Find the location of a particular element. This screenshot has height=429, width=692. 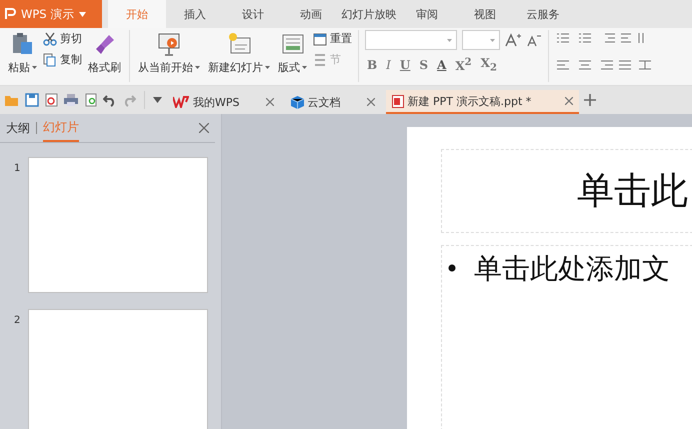

menu-tab: 动画 is located at coordinates (311, 14).